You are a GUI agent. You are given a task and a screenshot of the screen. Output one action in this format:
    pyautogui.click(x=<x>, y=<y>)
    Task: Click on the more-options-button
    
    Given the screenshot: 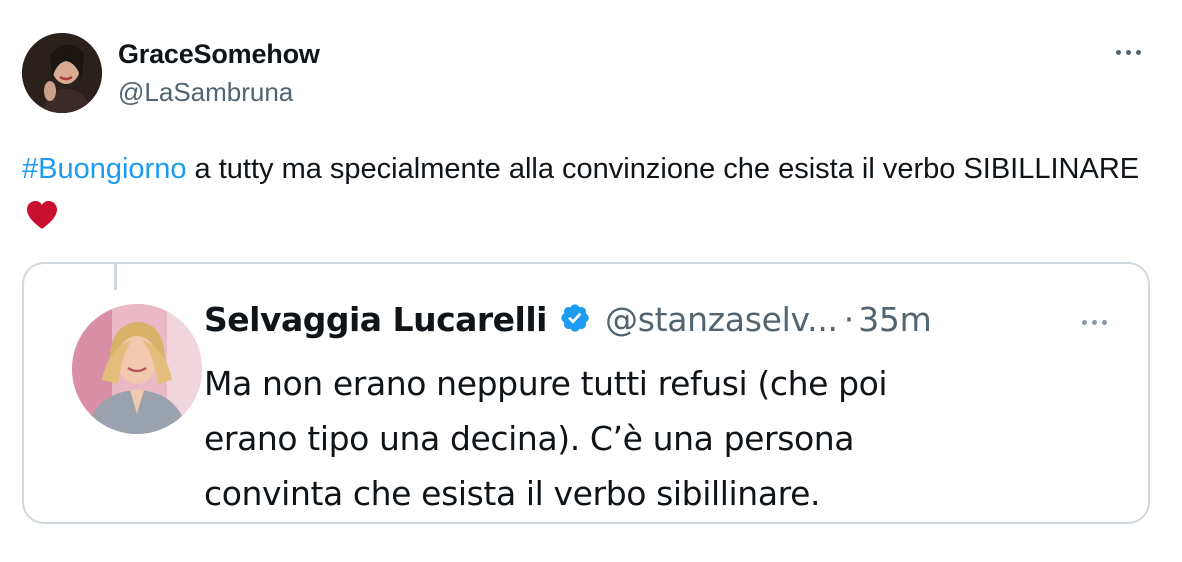 What is the action you would take?
    pyautogui.click(x=1128, y=52)
    